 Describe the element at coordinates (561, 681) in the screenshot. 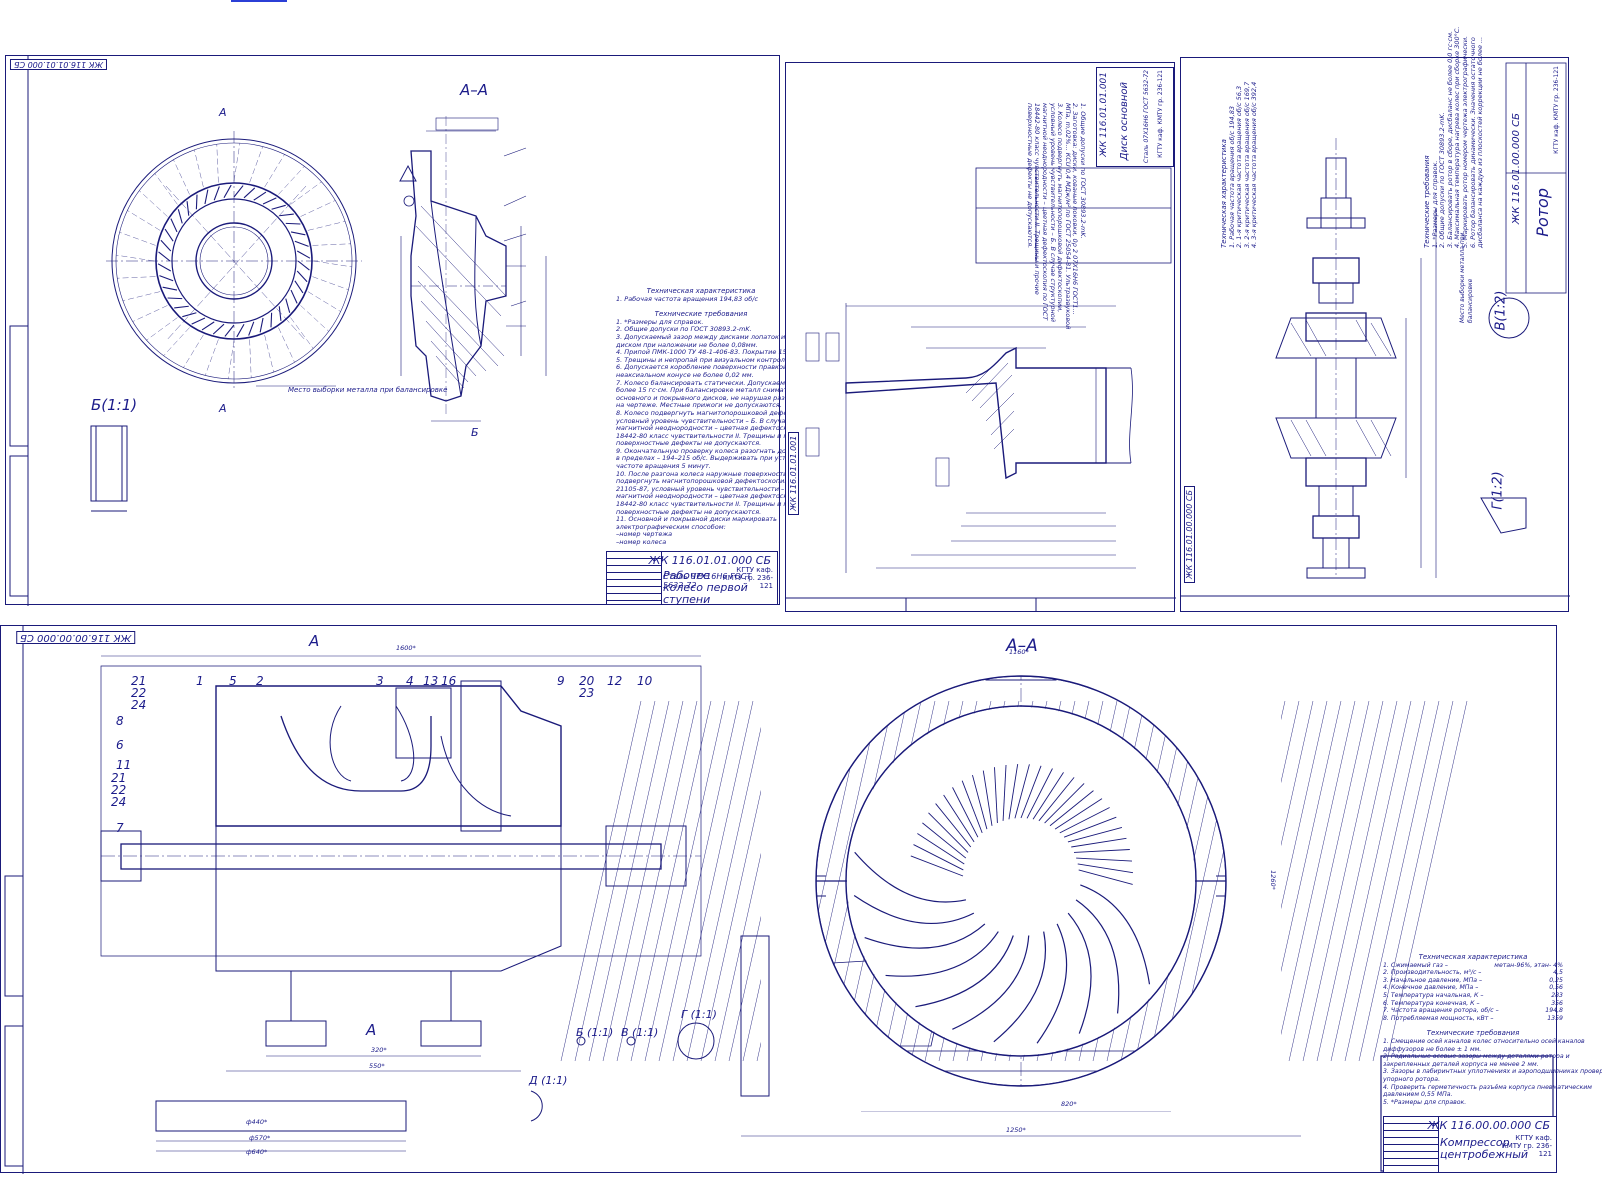

I see `sheet4-part-number: 9` at that location.